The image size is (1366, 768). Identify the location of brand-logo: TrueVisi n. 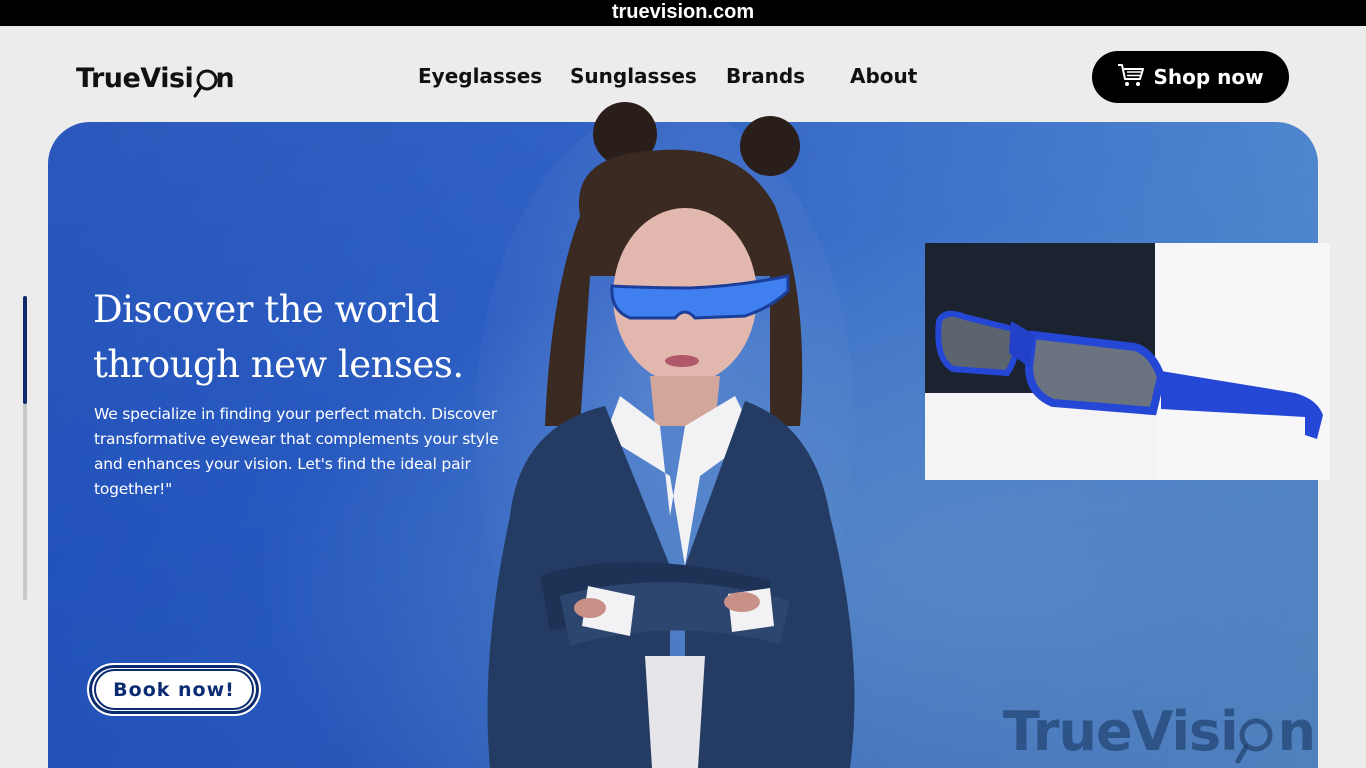
(155, 78).